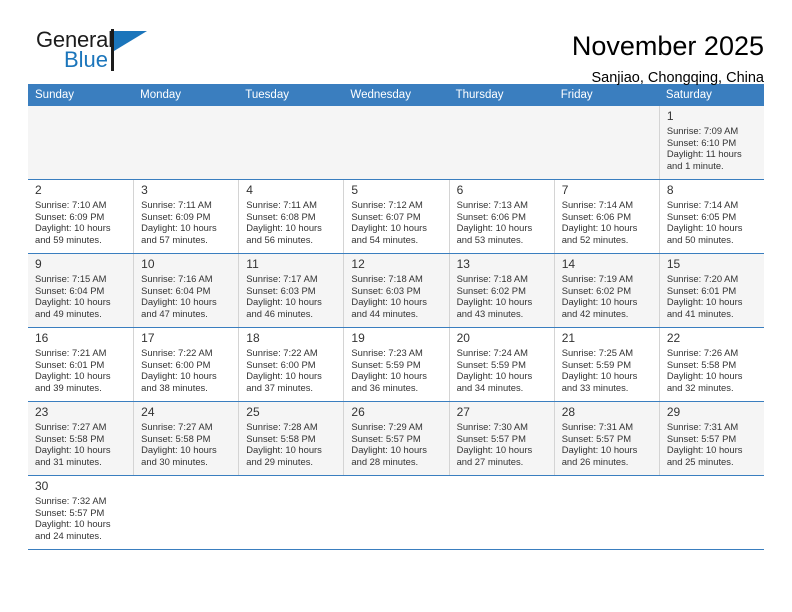  I want to click on day-number: 9, so click(38, 264).